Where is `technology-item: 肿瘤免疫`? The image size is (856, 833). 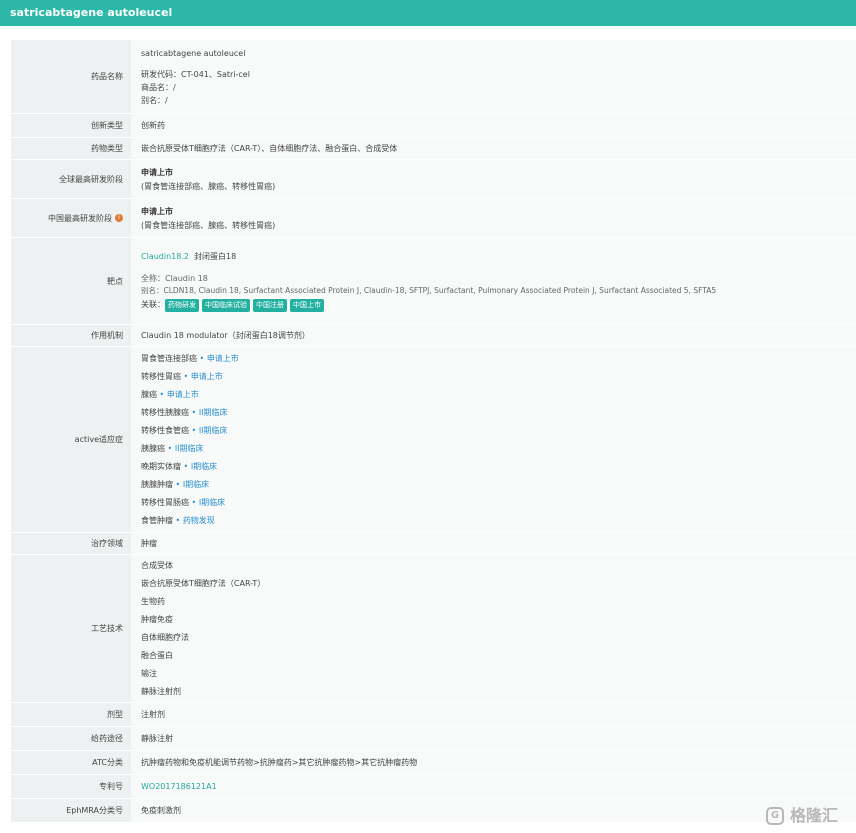 technology-item: 肿瘤免疫 is located at coordinates (157, 619).